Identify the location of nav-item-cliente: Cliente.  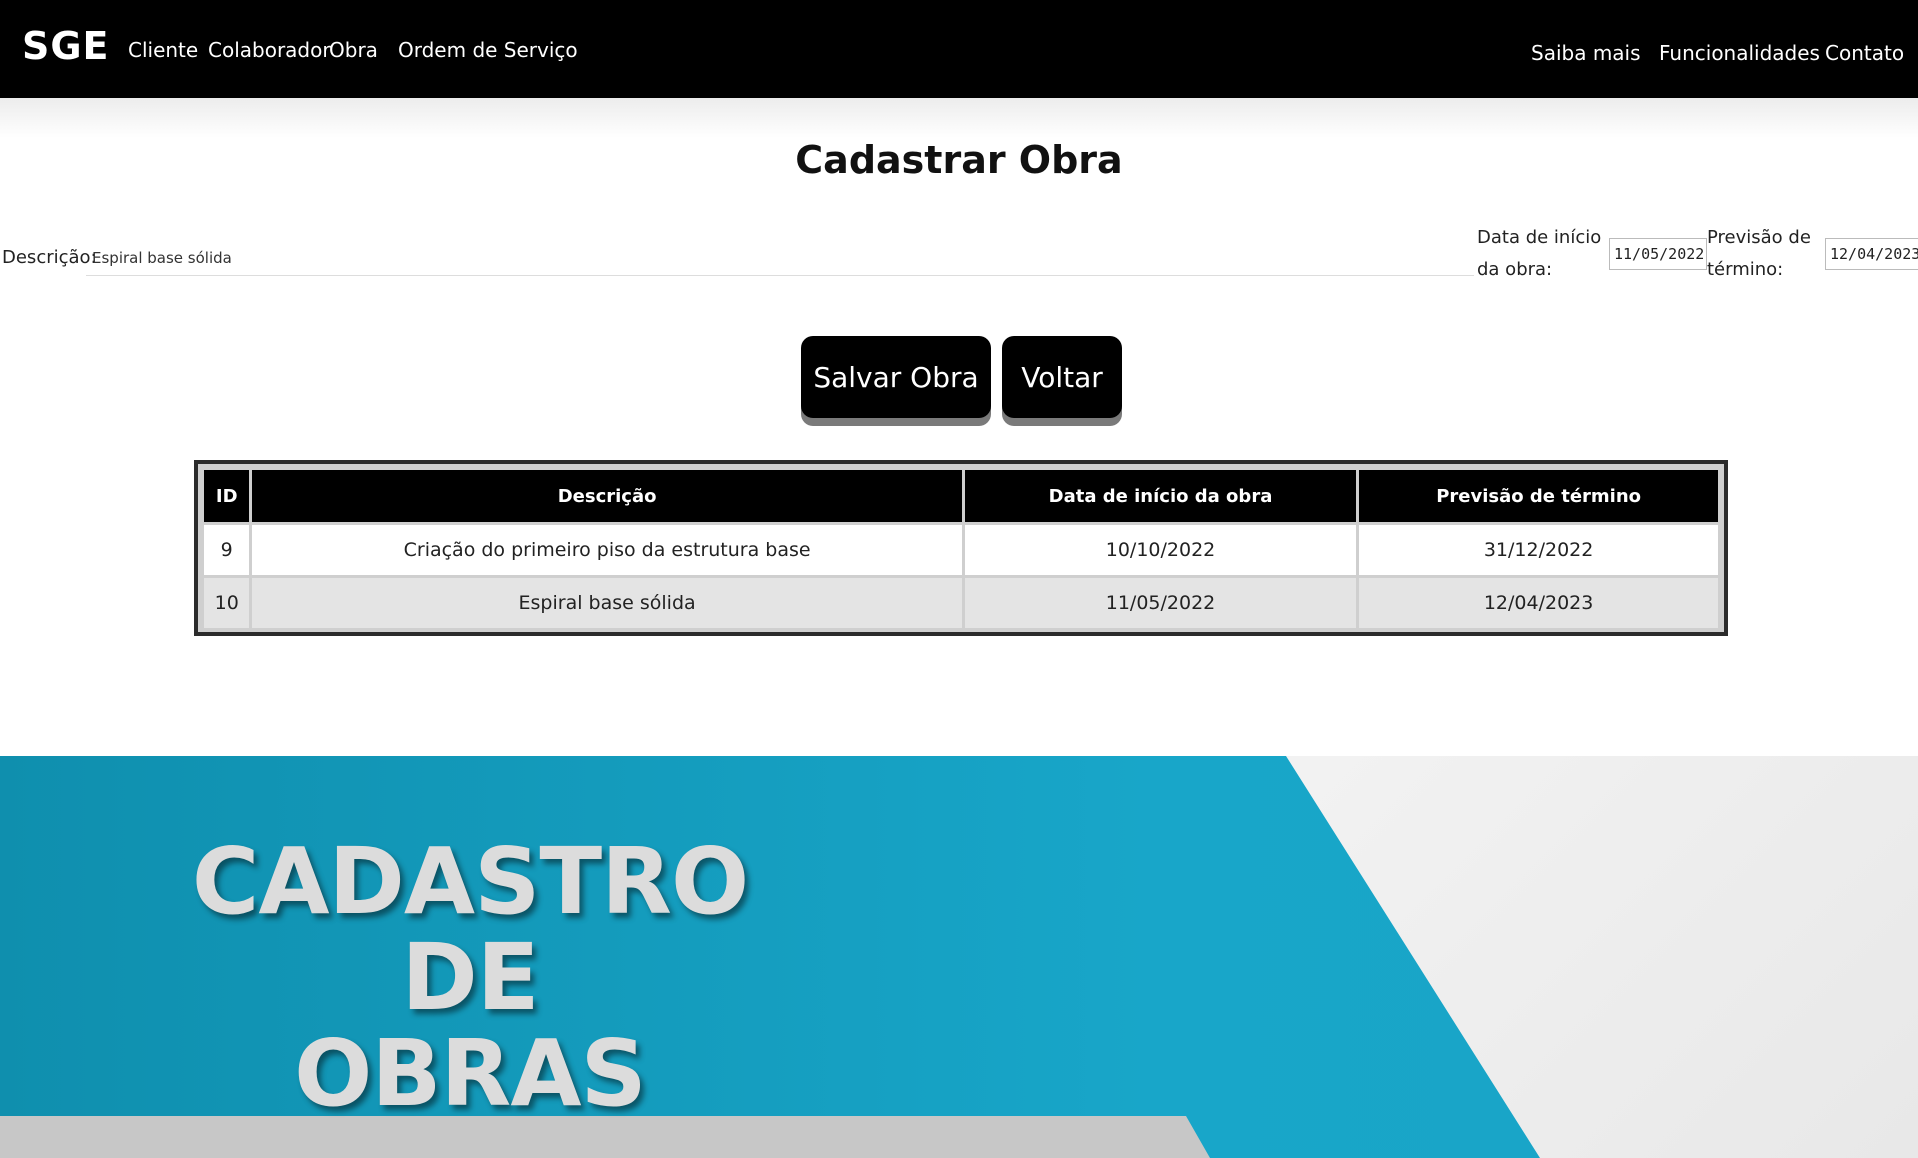
(163, 50).